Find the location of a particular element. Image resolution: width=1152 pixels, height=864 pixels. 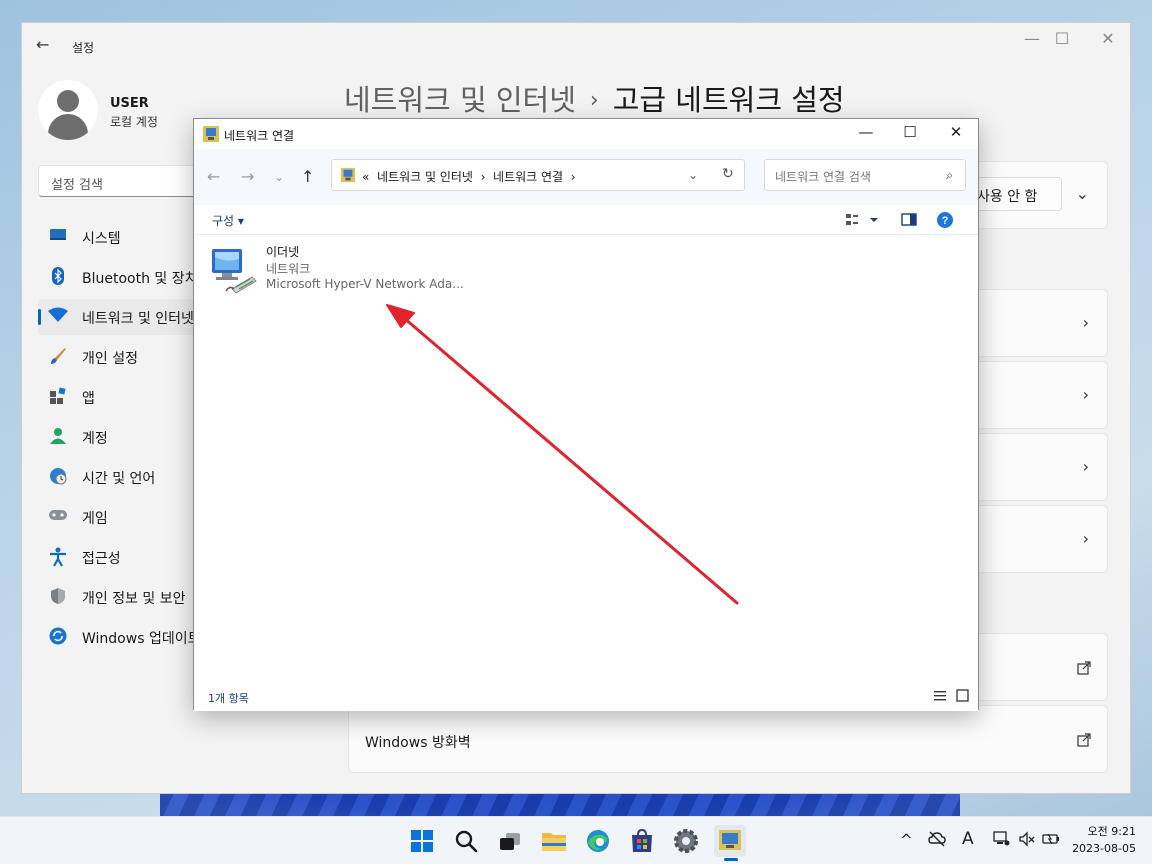

minimize-icon: — is located at coordinates (866, 132).